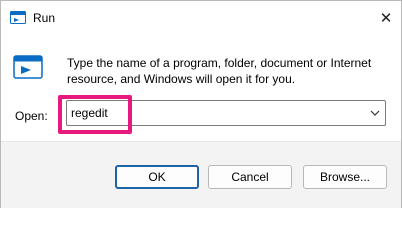  I want to click on text-caret, so click(129, 113).